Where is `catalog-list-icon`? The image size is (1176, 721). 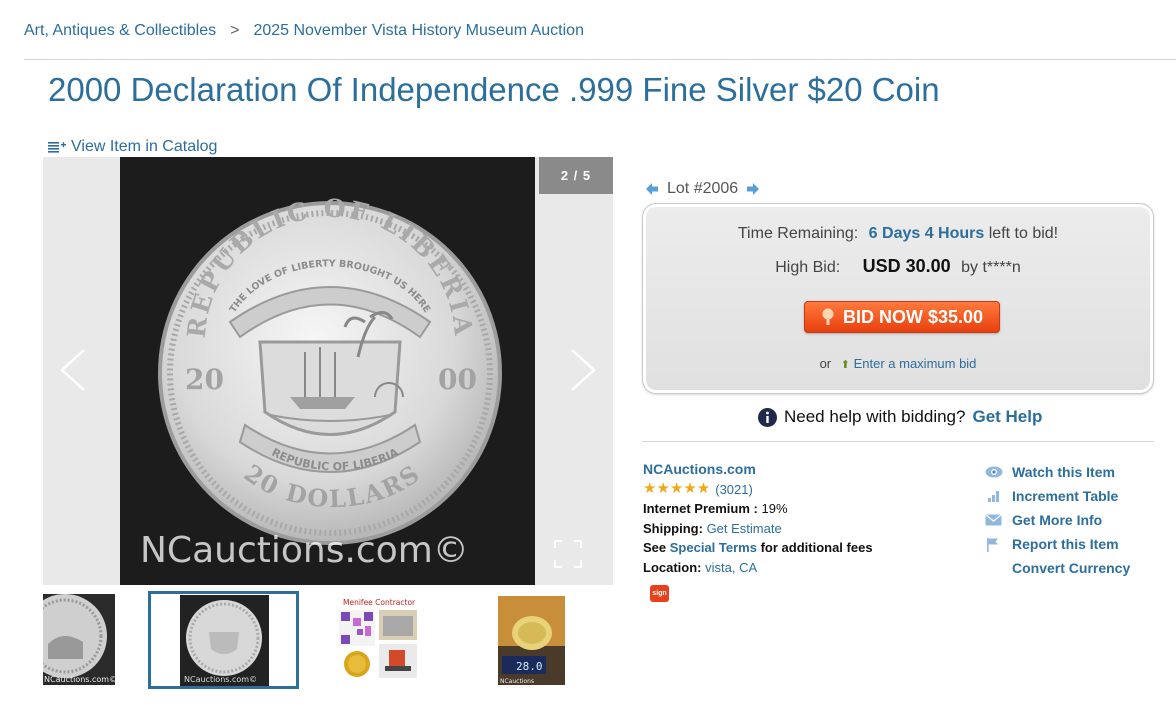
catalog-list-icon is located at coordinates (57, 147).